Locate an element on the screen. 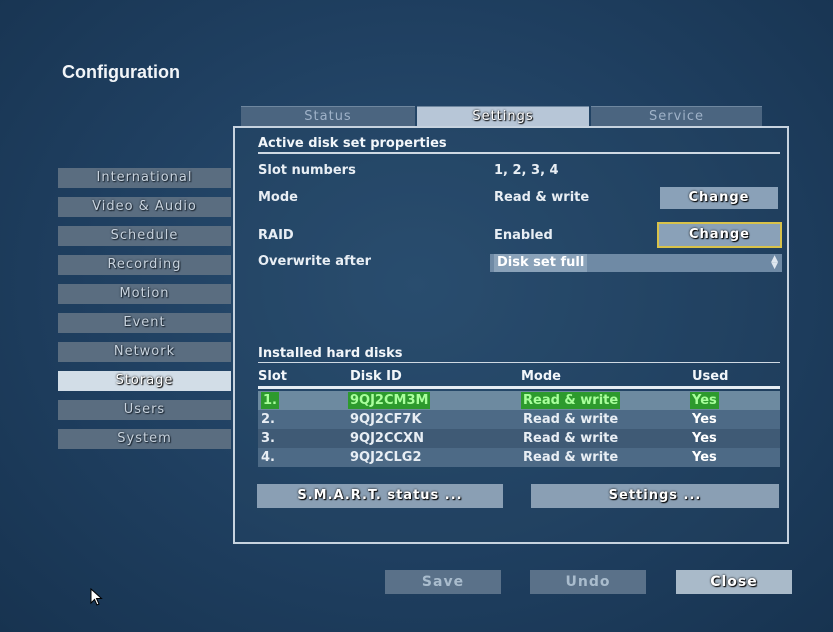 This screenshot has height=632, width=833. cell-slot: 4. is located at coordinates (268, 457).